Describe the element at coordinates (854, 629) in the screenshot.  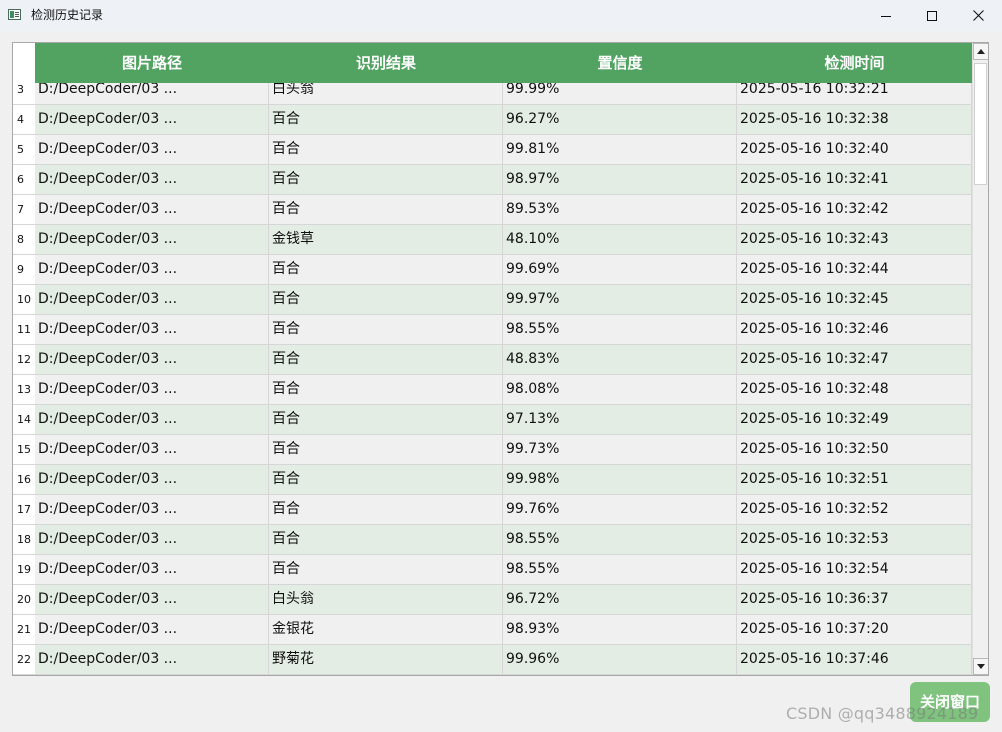
I see `cell-time: 2025-05-16 10:37:20` at that location.